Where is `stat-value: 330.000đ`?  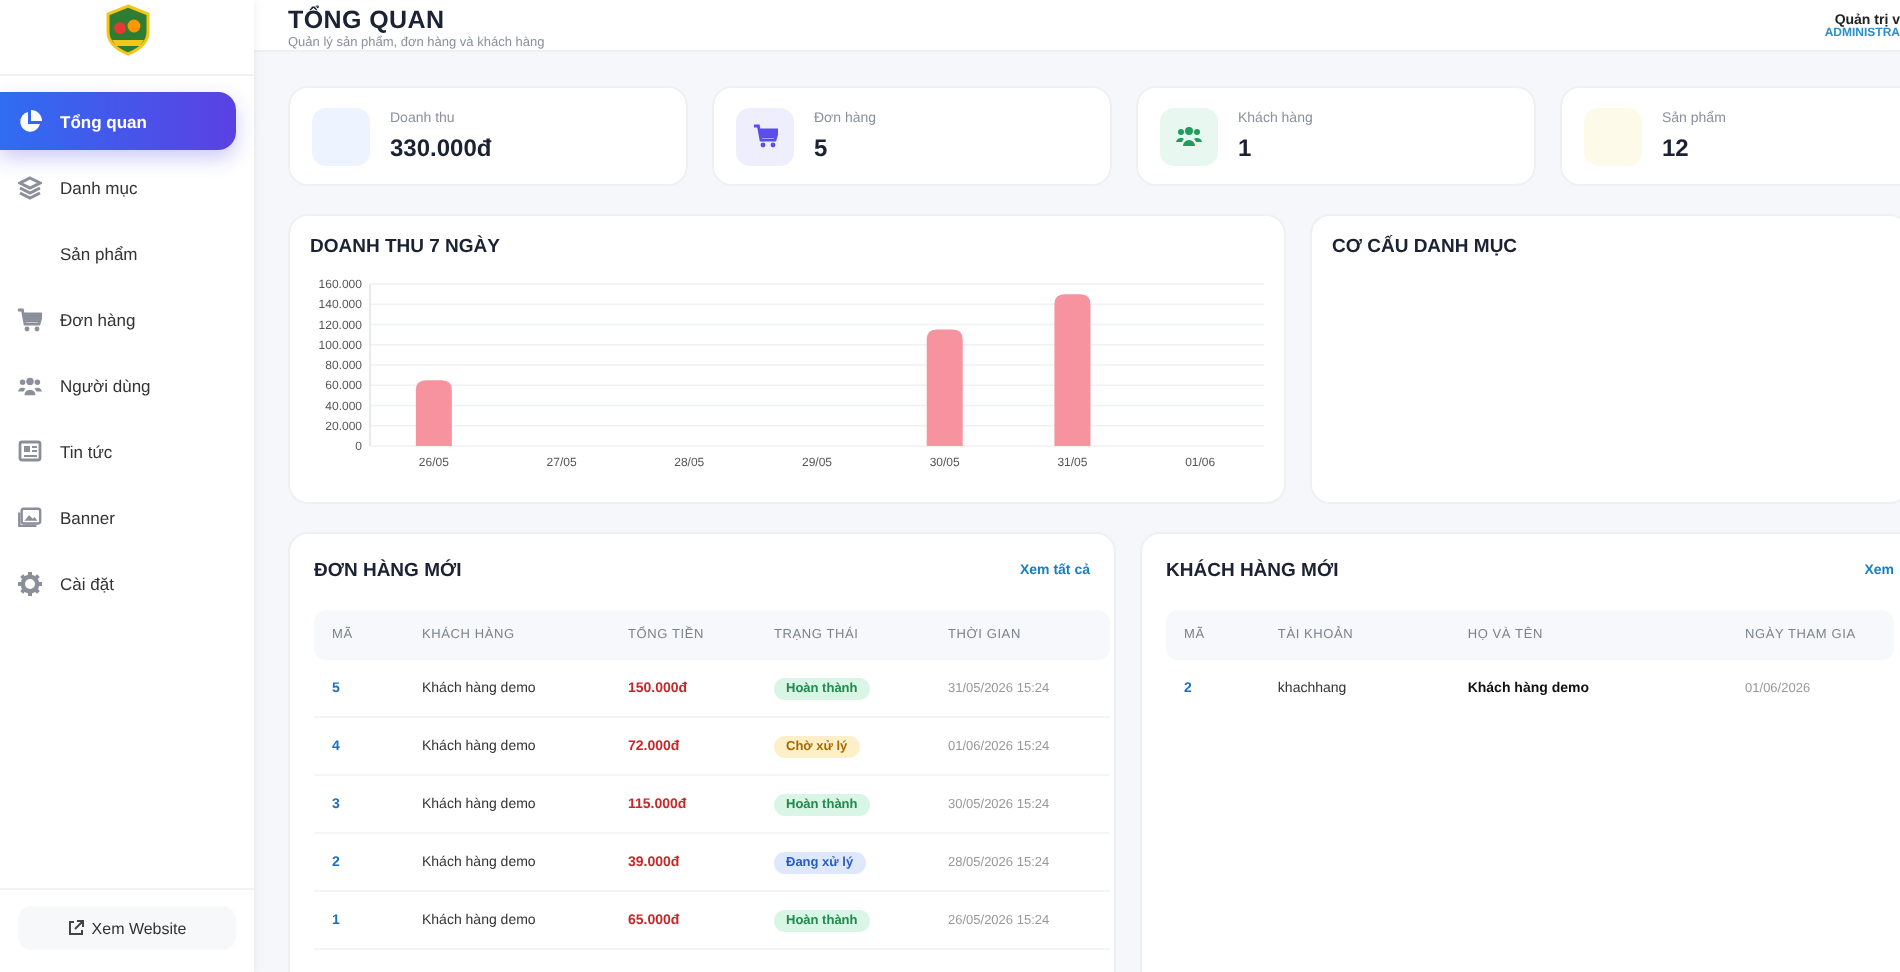 stat-value: 330.000đ is located at coordinates (441, 147).